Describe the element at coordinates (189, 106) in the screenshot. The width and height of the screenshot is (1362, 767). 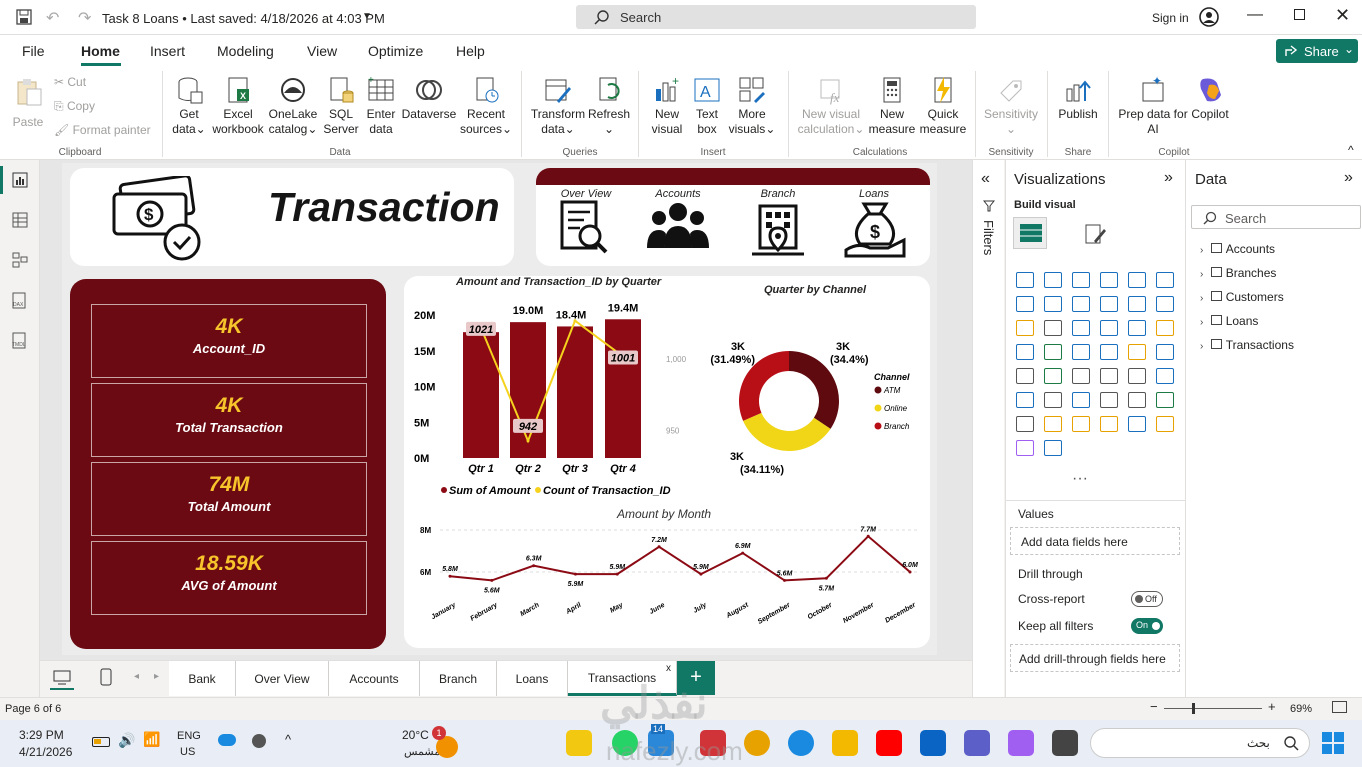
I see `get-data-button: Get data⌄` at that location.